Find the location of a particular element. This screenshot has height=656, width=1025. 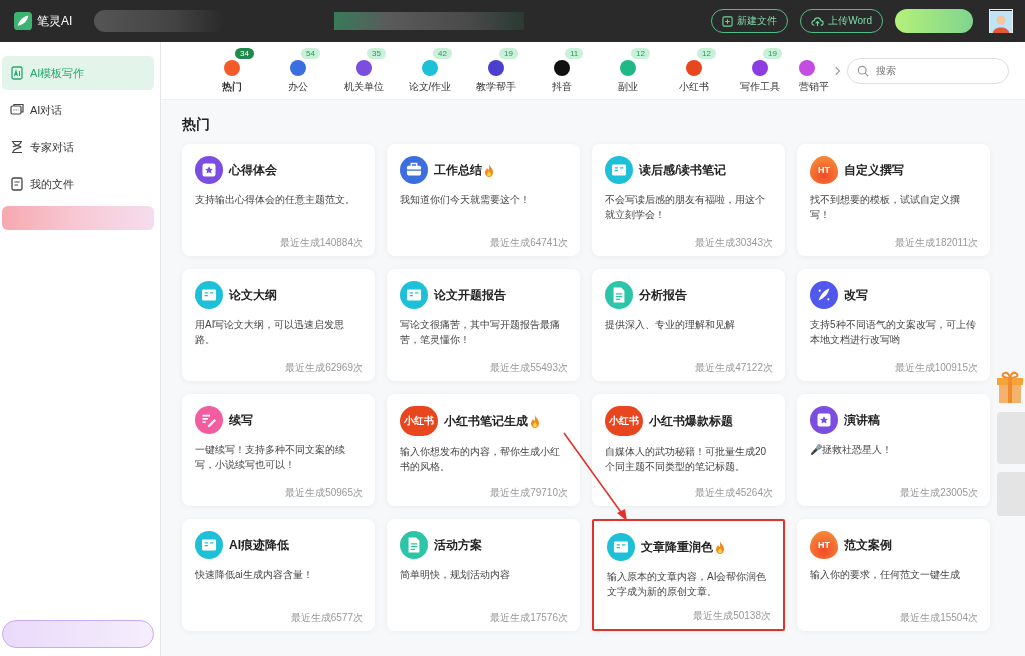

usage-count: 最近生成50965次 is located at coordinates (323, 493).